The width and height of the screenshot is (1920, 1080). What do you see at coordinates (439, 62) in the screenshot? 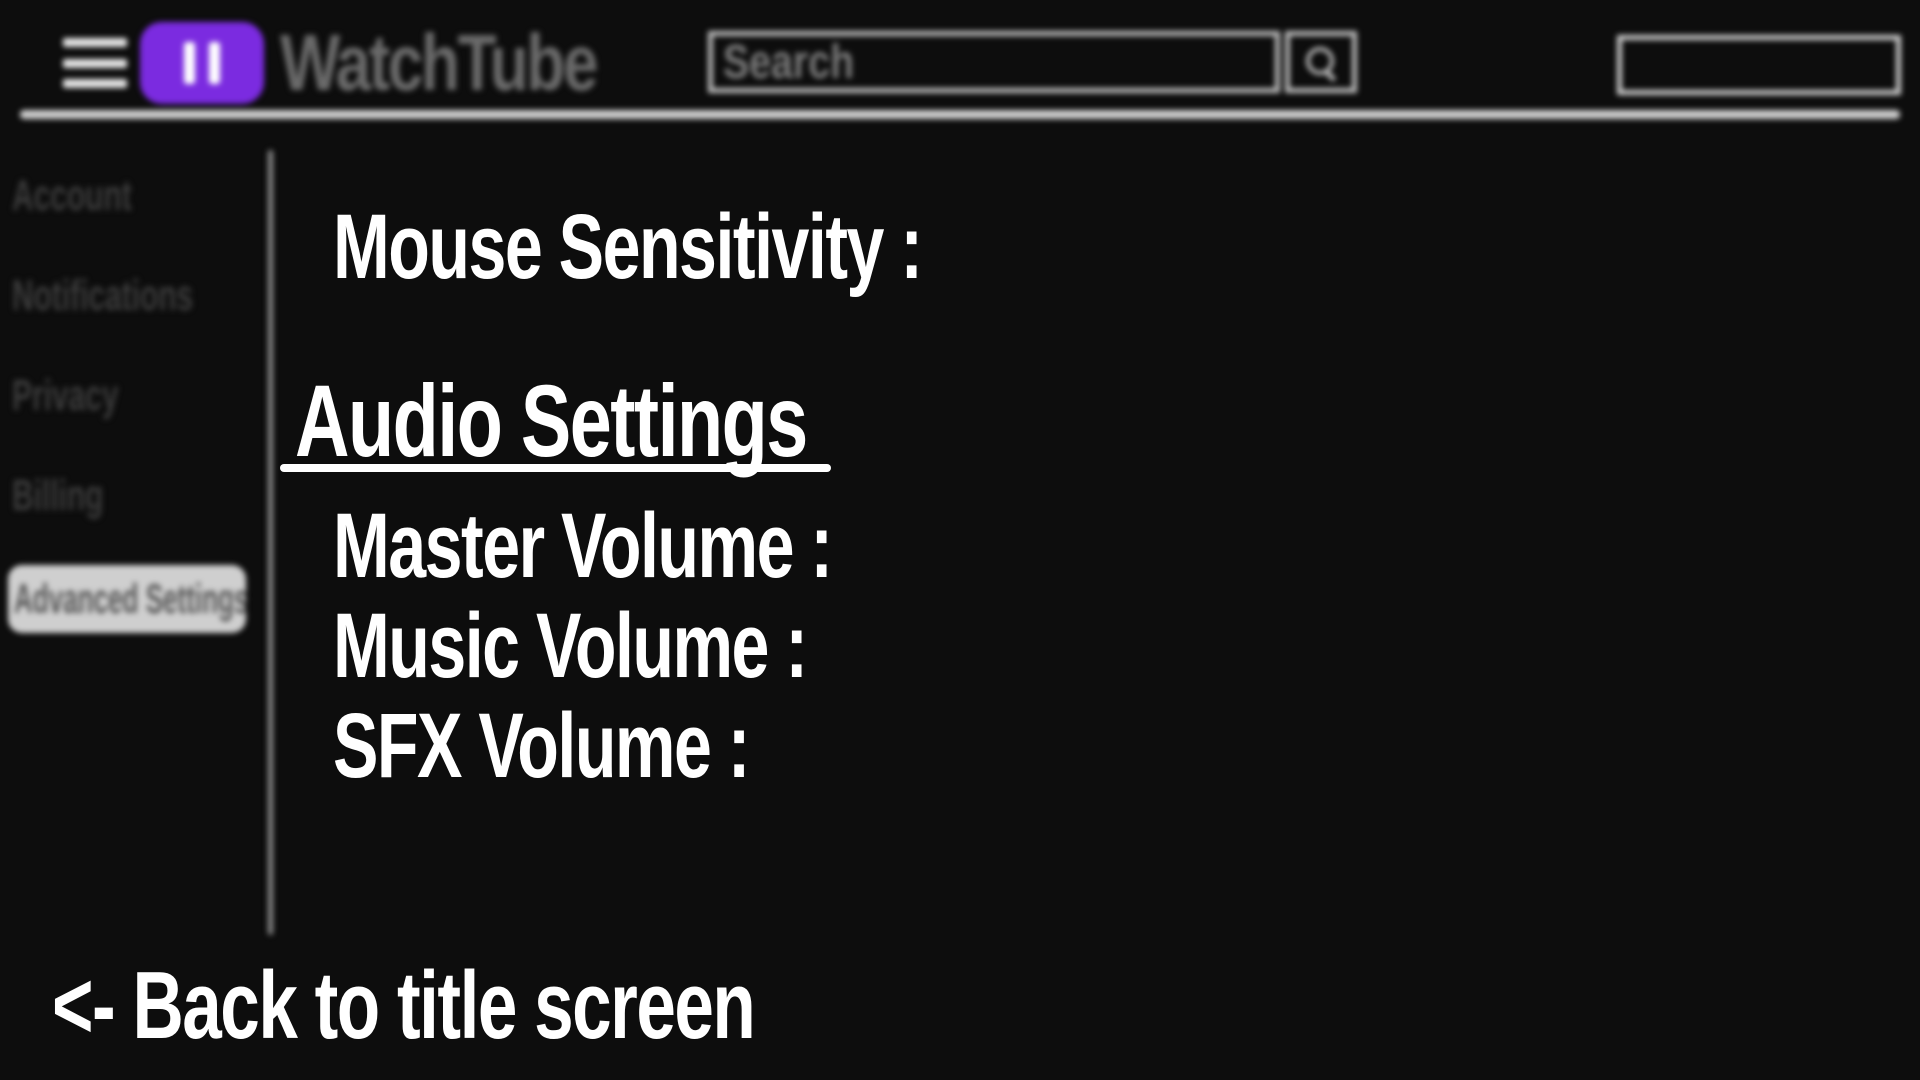
I see `app-name: WatchTube` at bounding box center [439, 62].